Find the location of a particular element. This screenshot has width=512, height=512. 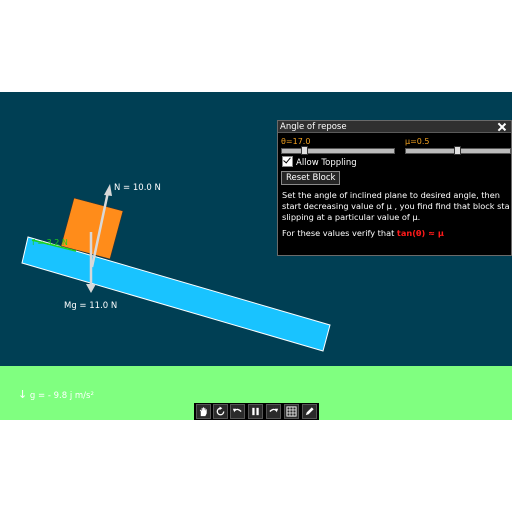

undo-icon is located at coordinates (237, 410).